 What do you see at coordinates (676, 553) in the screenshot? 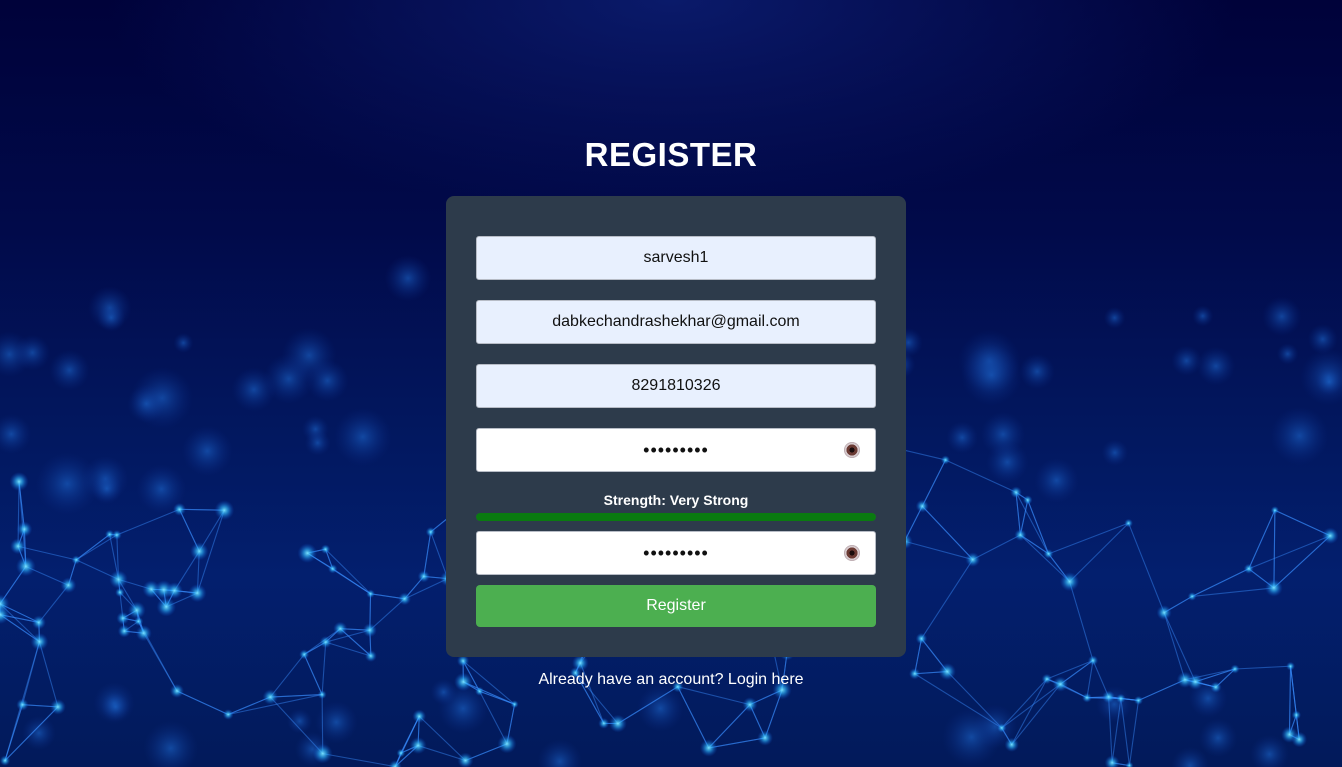
I see `confirm-password-input` at bounding box center [676, 553].